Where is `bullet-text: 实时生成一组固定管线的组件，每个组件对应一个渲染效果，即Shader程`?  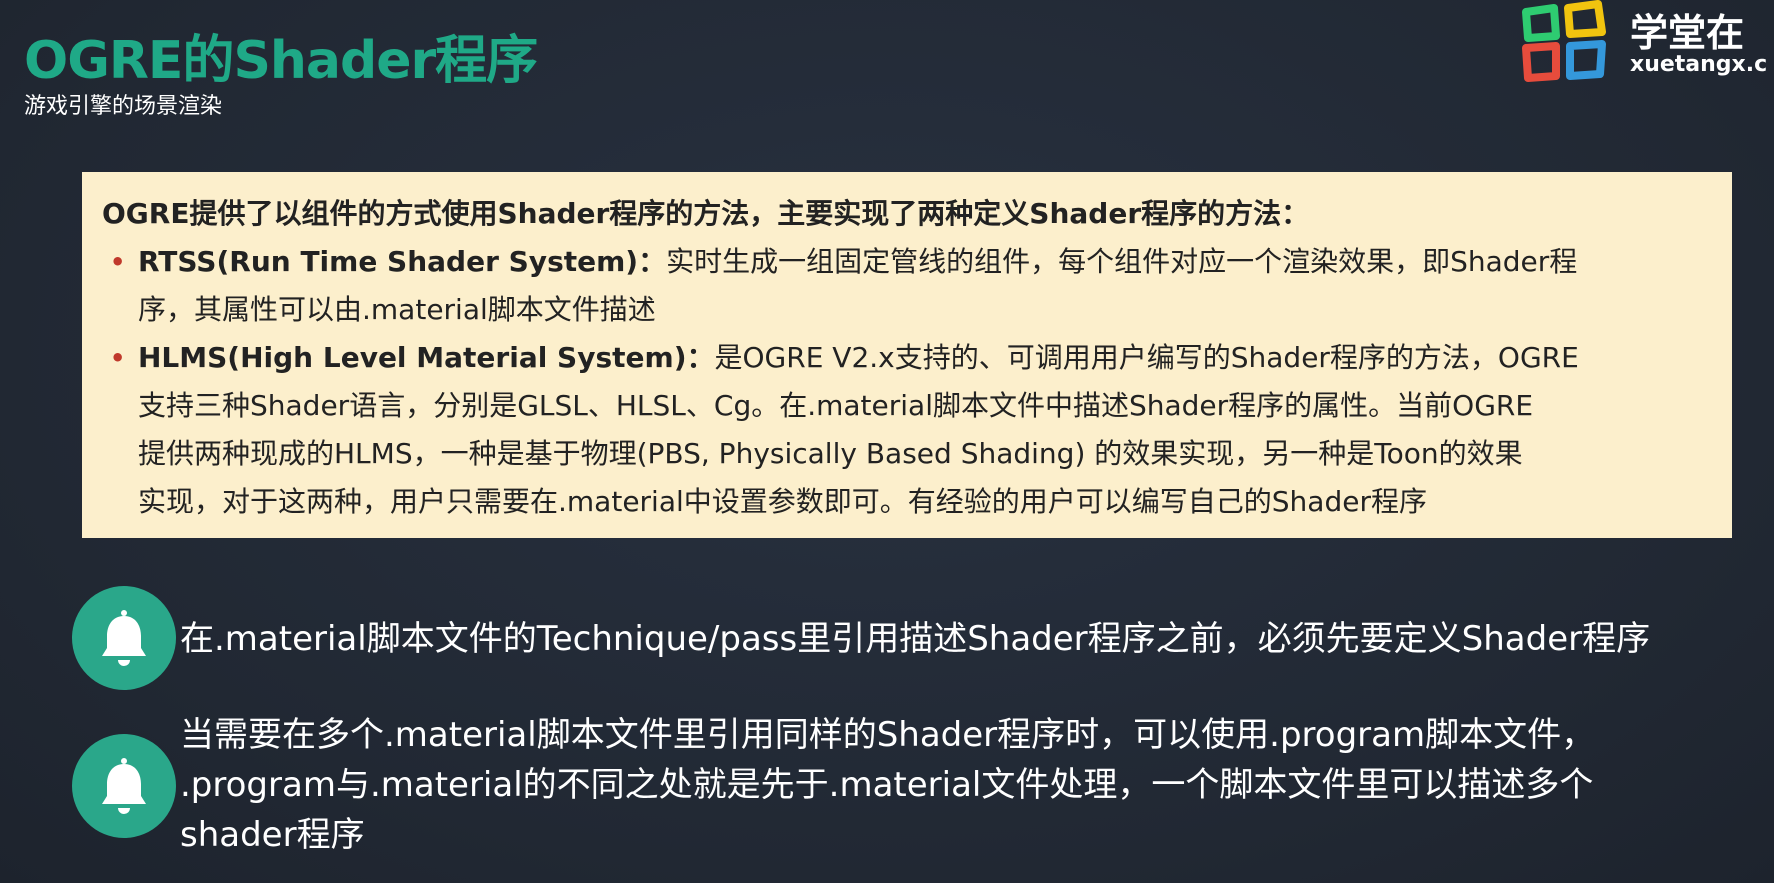 bullet-text: 实时生成一组固定管线的组件，每个组件对应一个渲染效果，即Shader程 is located at coordinates (1122, 261).